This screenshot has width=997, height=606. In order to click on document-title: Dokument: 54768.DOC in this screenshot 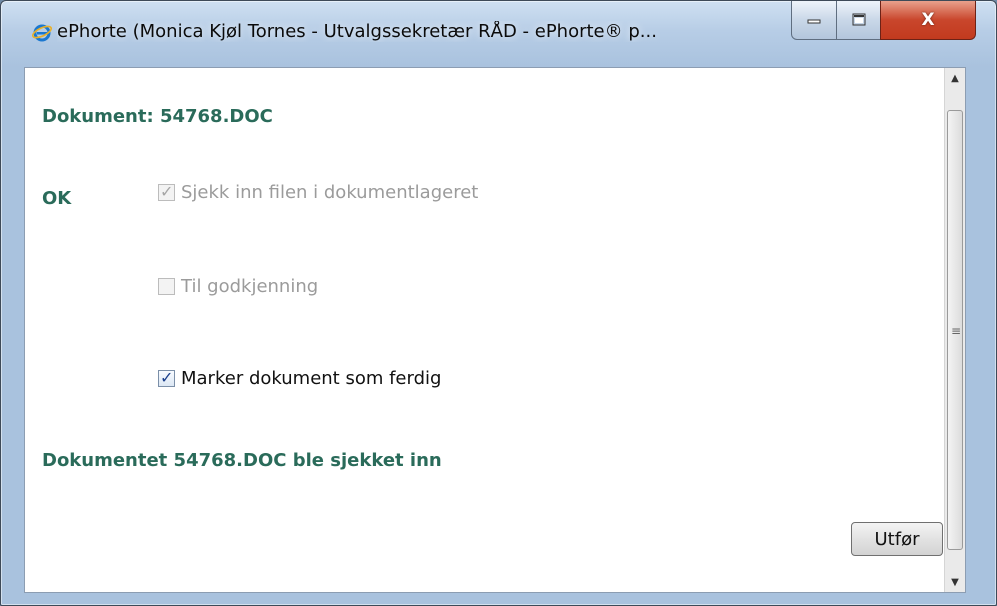, I will do `click(157, 116)`.